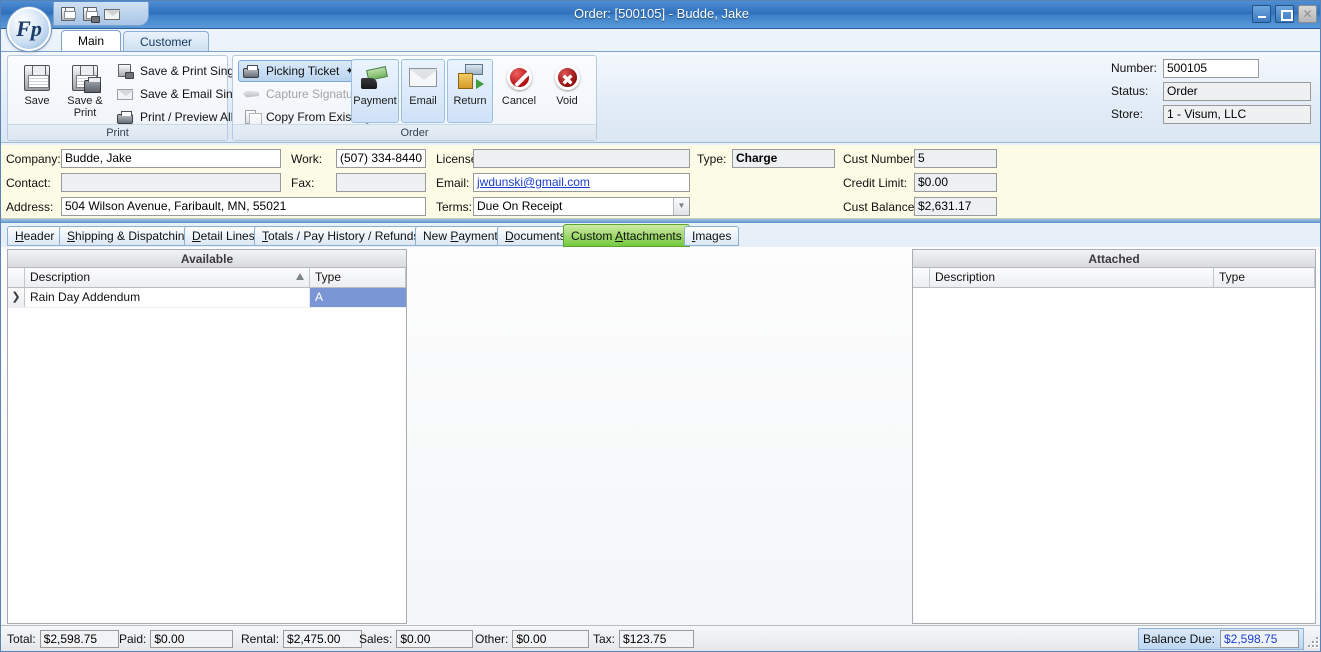 This screenshot has width=1321, height=652. Describe the element at coordinates (1237, 91) in the screenshot. I see `status-field: Order` at that location.